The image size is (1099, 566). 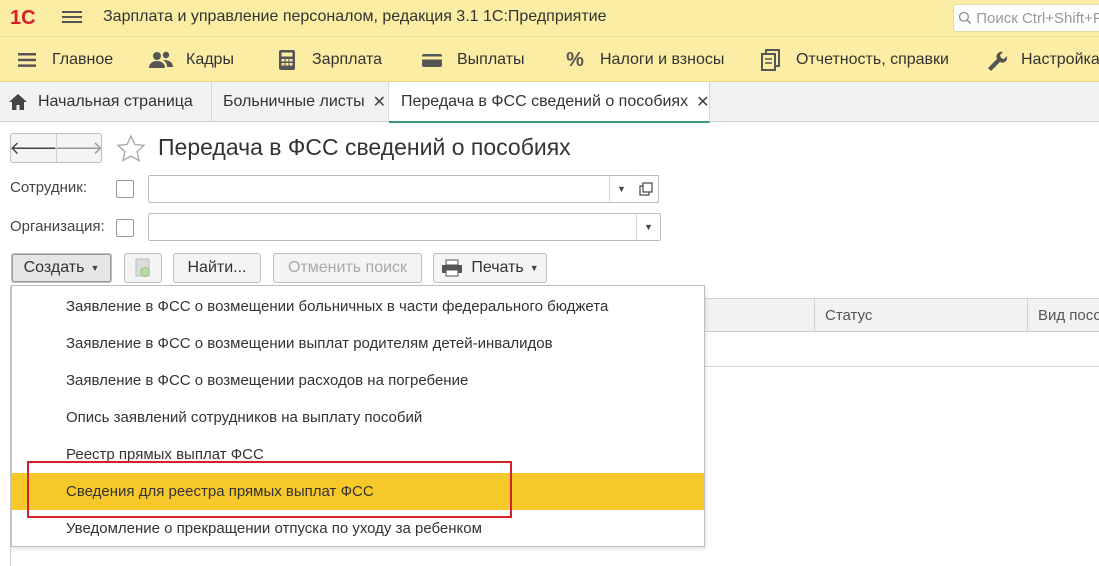 What do you see at coordinates (545, 101) in the screenshot?
I see `tab-label: Передача в ФСС сведений о пособиях` at bounding box center [545, 101].